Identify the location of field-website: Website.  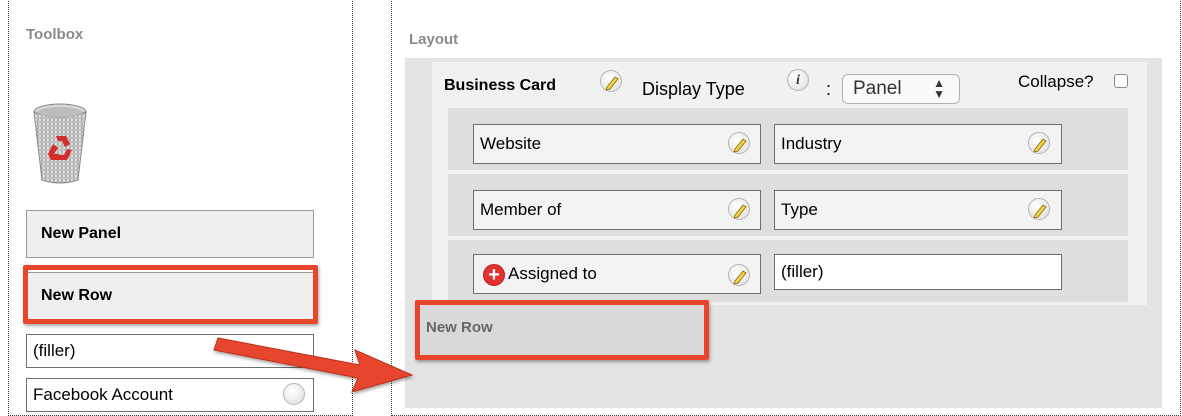
(617, 144).